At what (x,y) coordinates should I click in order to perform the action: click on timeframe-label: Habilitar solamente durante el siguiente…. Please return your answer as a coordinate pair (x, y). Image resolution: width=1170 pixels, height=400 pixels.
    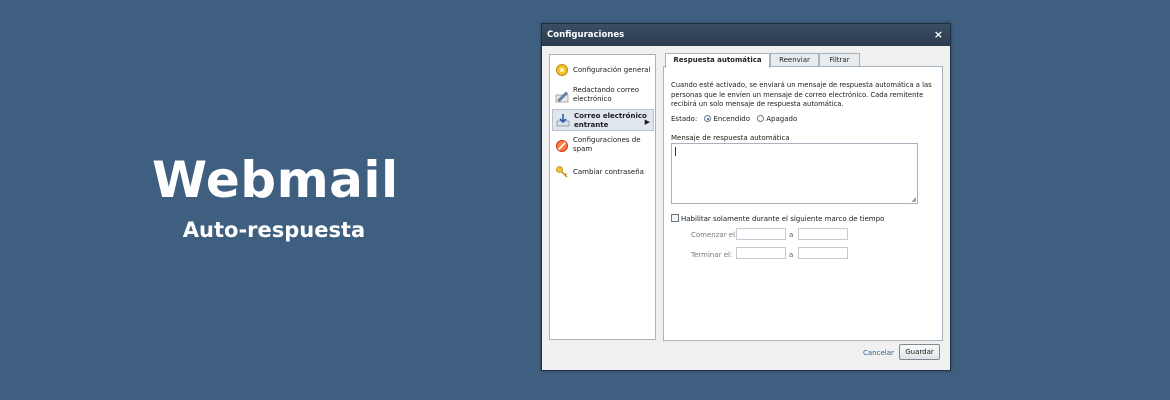
    Looking at the image, I should click on (783, 219).